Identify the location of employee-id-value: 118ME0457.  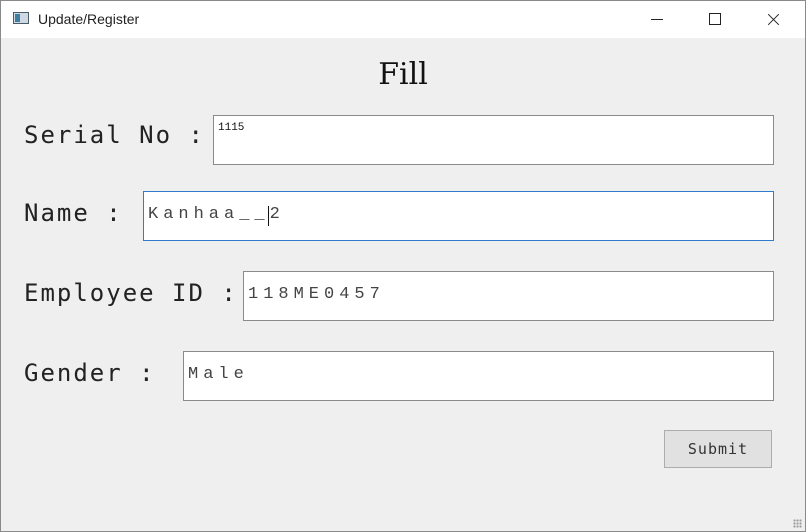
(316, 294).